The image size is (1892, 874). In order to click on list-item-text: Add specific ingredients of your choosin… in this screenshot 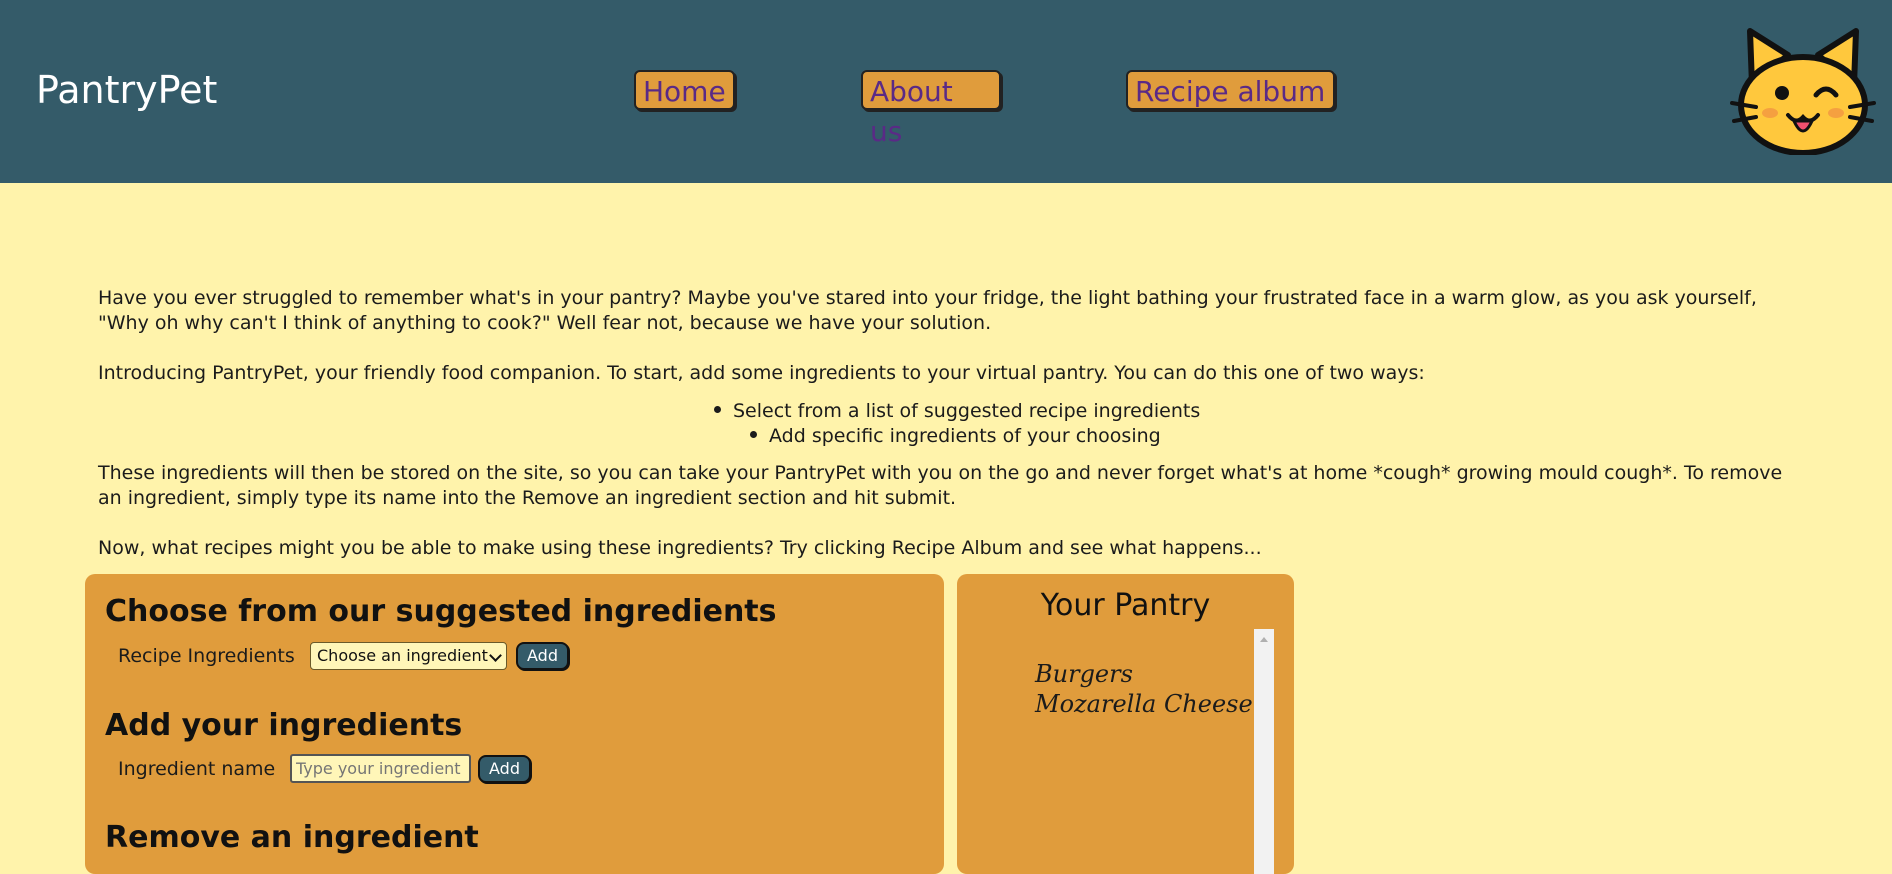, I will do `click(965, 436)`.